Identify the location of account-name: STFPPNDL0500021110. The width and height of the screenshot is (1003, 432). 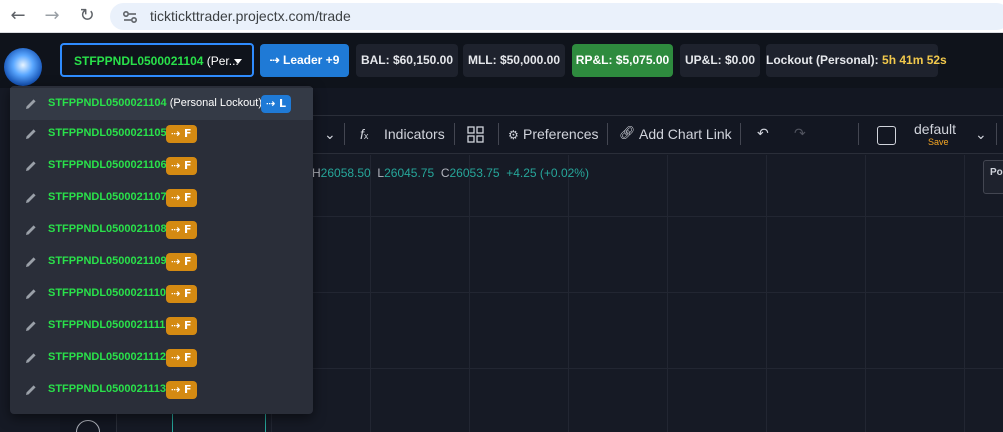
(107, 293).